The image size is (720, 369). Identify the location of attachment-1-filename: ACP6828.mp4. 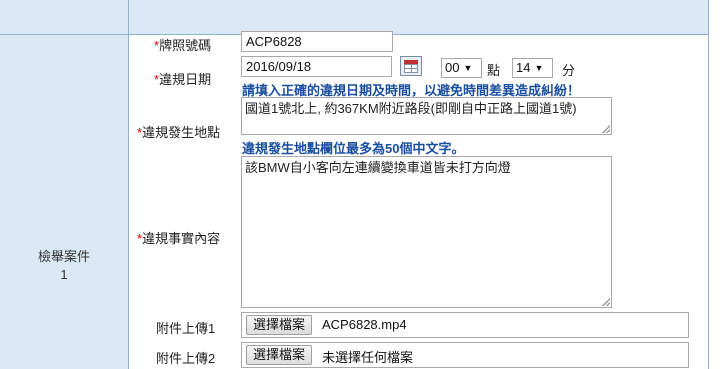
(364, 324).